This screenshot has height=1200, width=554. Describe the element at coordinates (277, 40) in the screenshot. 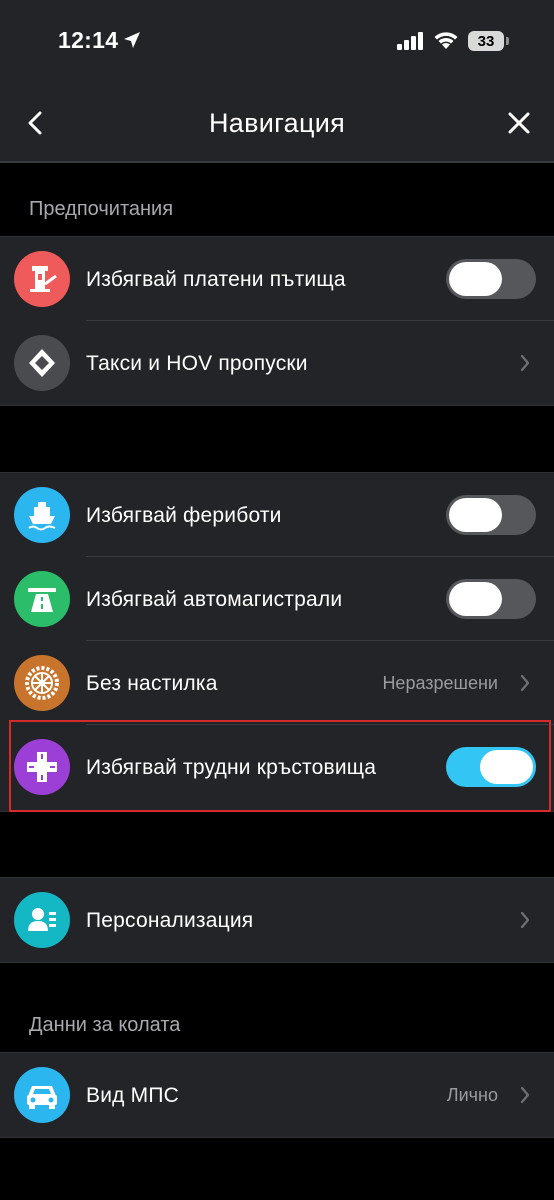

I see `status-bar: 12:14 33` at that location.